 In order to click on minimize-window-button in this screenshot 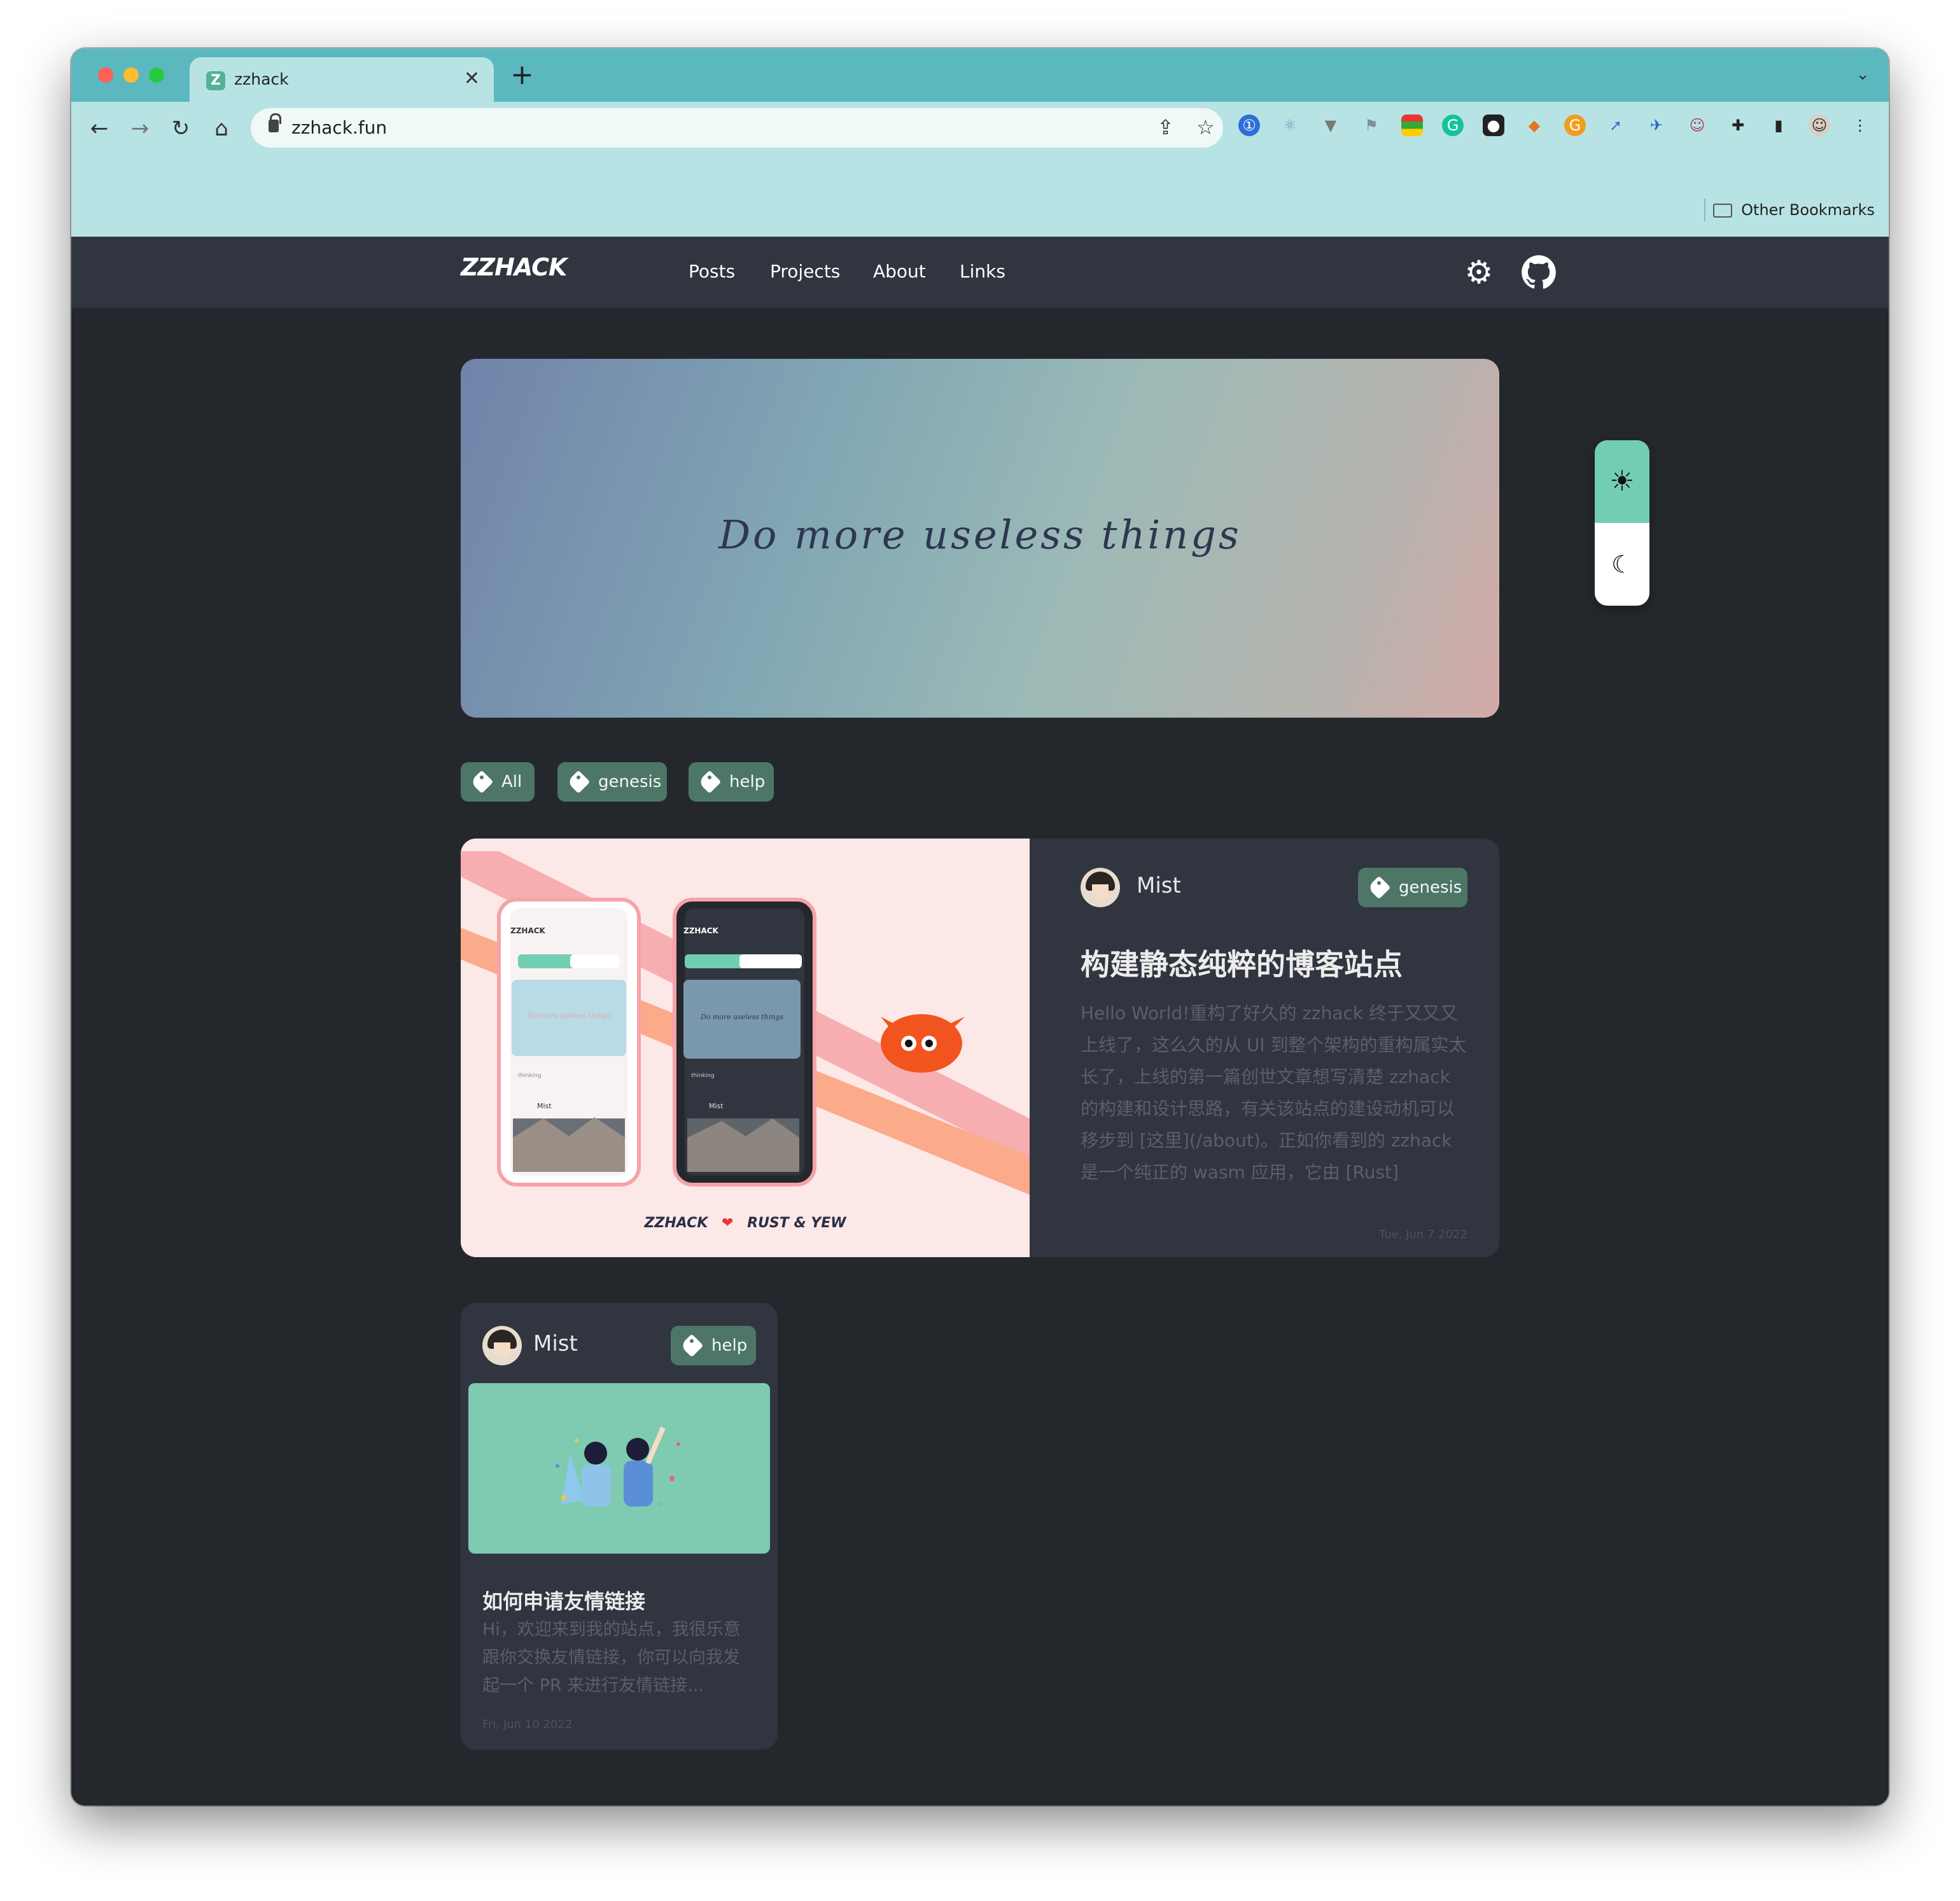, I will do `click(131, 75)`.